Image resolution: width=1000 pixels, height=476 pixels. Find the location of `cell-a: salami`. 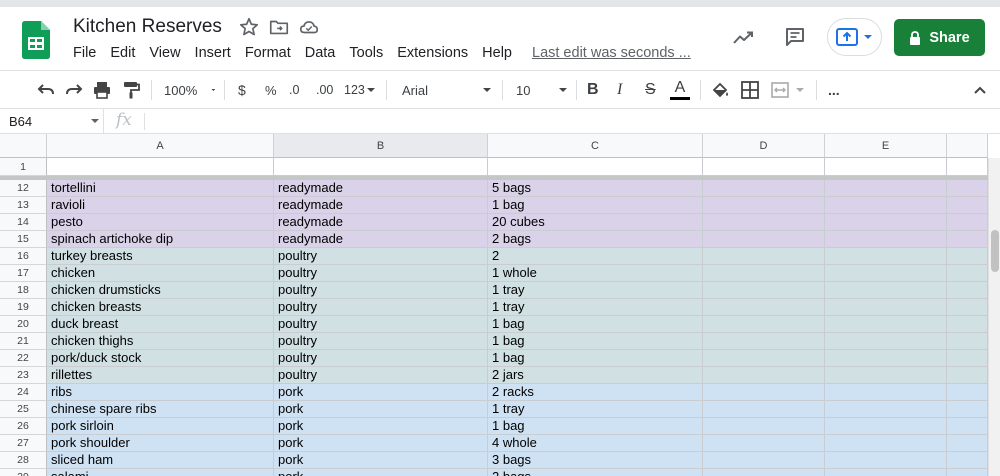

cell-a: salami is located at coordinates (160, 472).